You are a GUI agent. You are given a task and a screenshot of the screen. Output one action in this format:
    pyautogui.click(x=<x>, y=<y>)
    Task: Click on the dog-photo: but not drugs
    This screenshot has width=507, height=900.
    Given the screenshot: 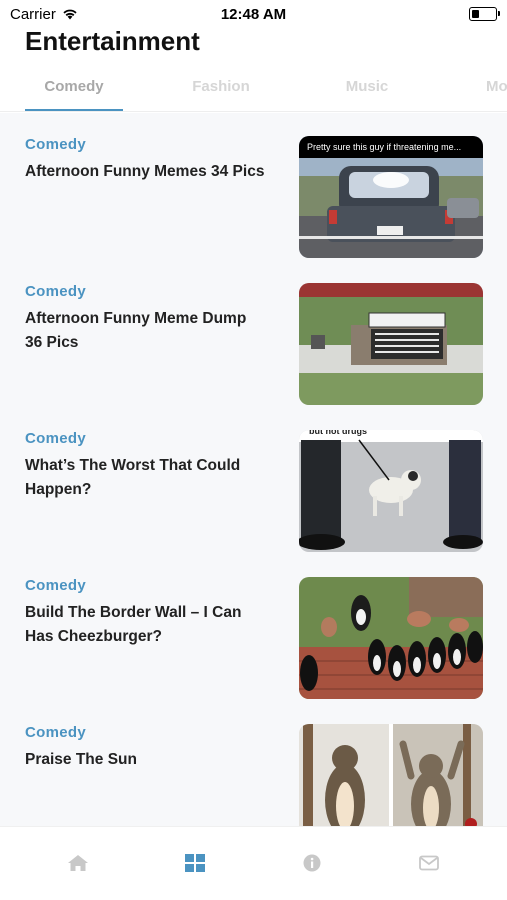 What is the action you would take?
    pyautogui.click(x=391, y=491)
    